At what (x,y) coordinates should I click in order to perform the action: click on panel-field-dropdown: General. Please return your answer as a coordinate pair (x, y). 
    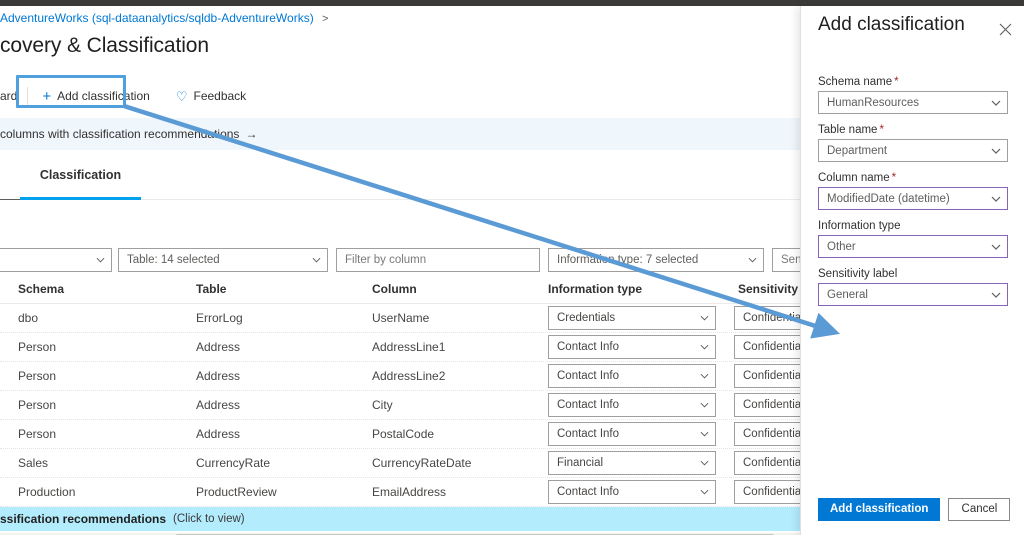
    Looking at the image, I should click on (913, 294).